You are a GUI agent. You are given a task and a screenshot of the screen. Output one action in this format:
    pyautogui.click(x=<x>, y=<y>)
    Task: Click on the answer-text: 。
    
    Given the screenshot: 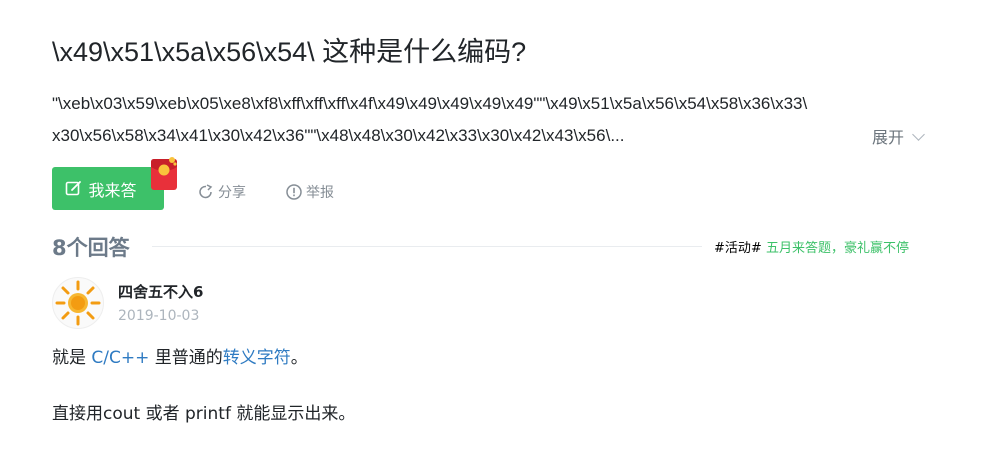 What is the action you would take?
    pyautogui.click(x=299, y=358)
    